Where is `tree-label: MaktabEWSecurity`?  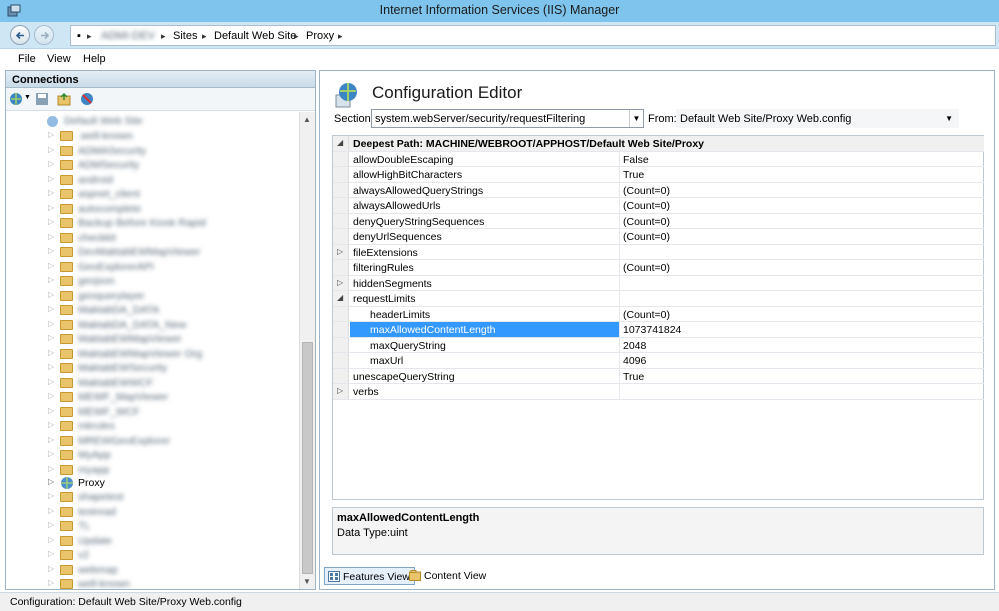
tree-label: MaktabEWSecurity is located at coordinates (123, 368).